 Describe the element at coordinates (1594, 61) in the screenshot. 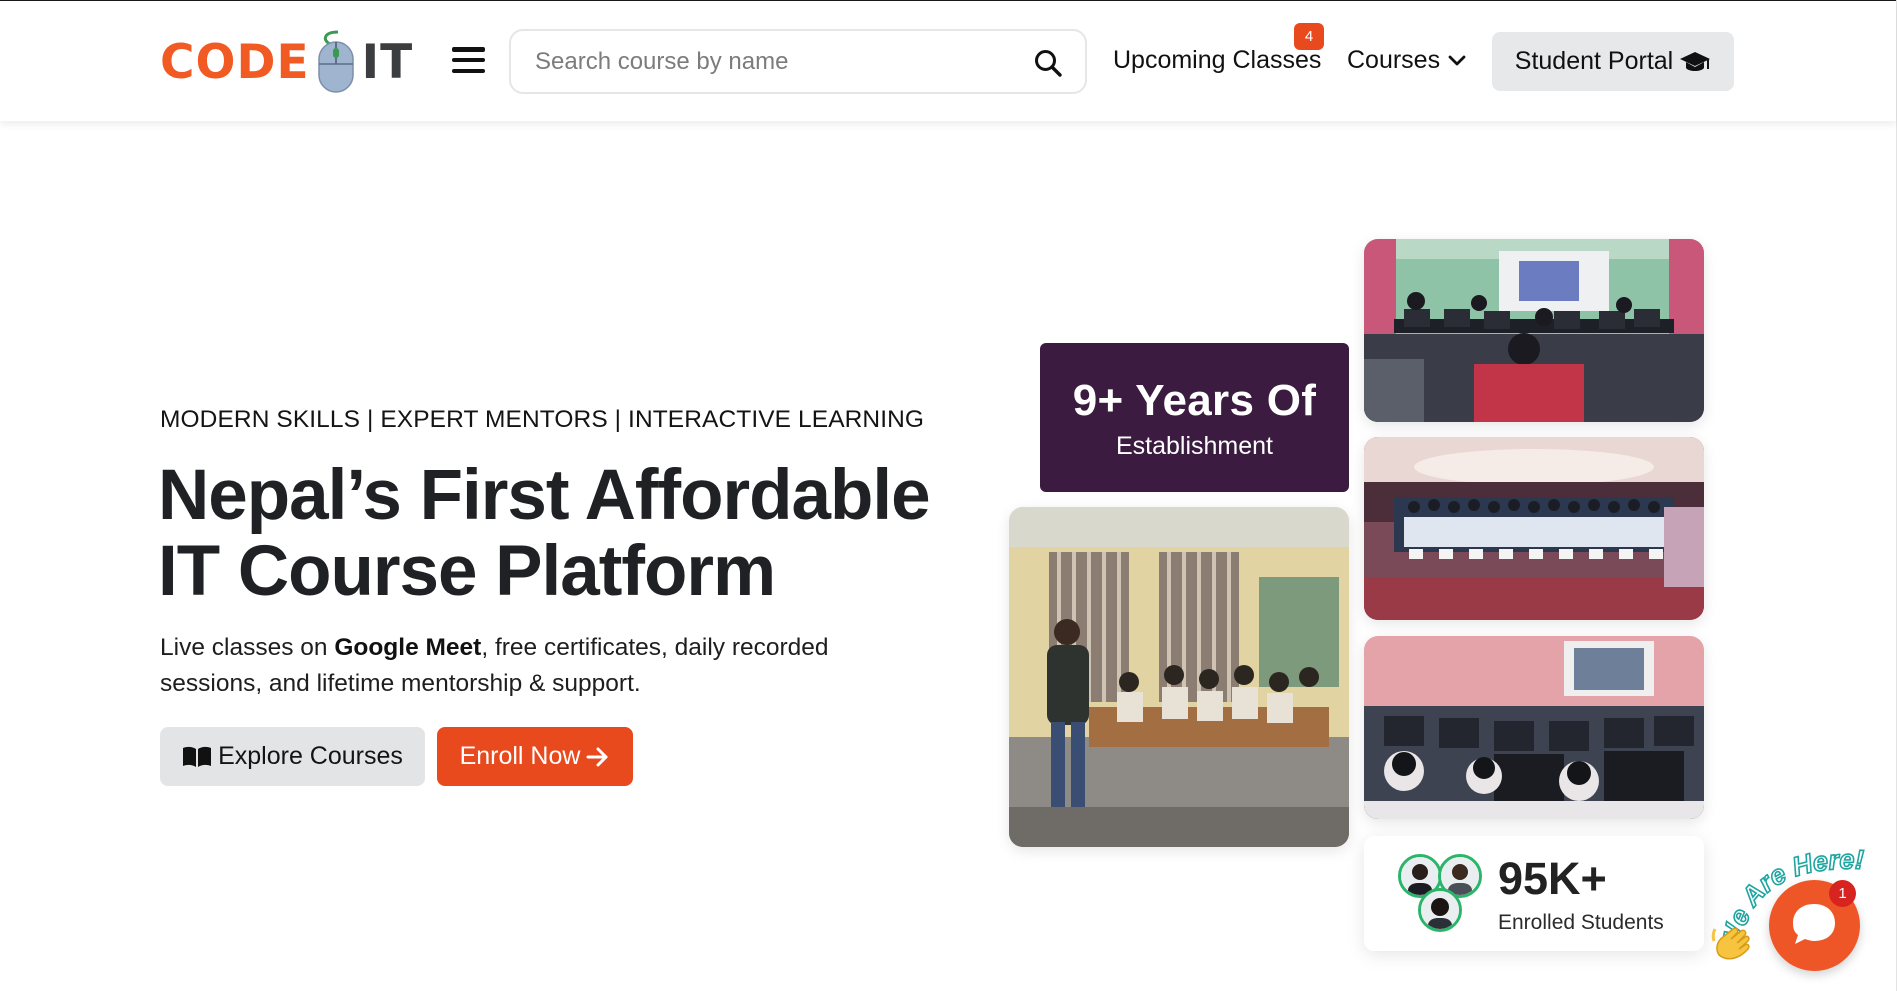

I see `student-portal-label: Student Portal` at that location.